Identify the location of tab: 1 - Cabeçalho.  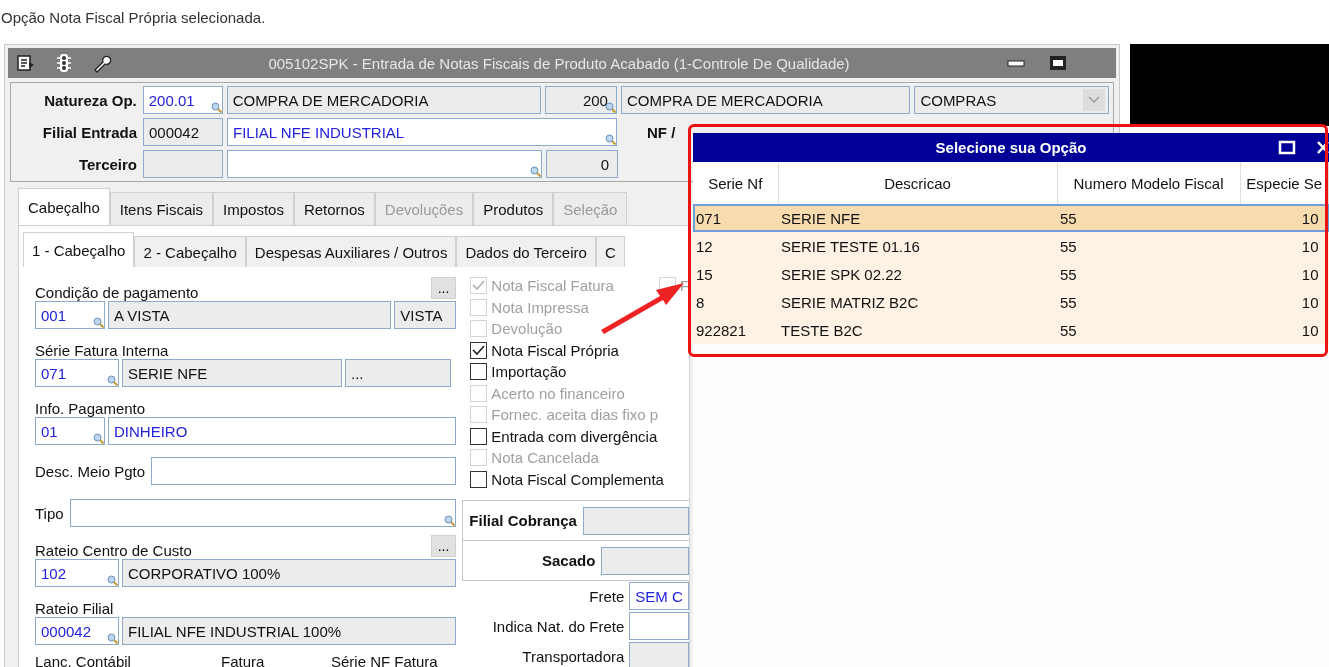
(79, 249).